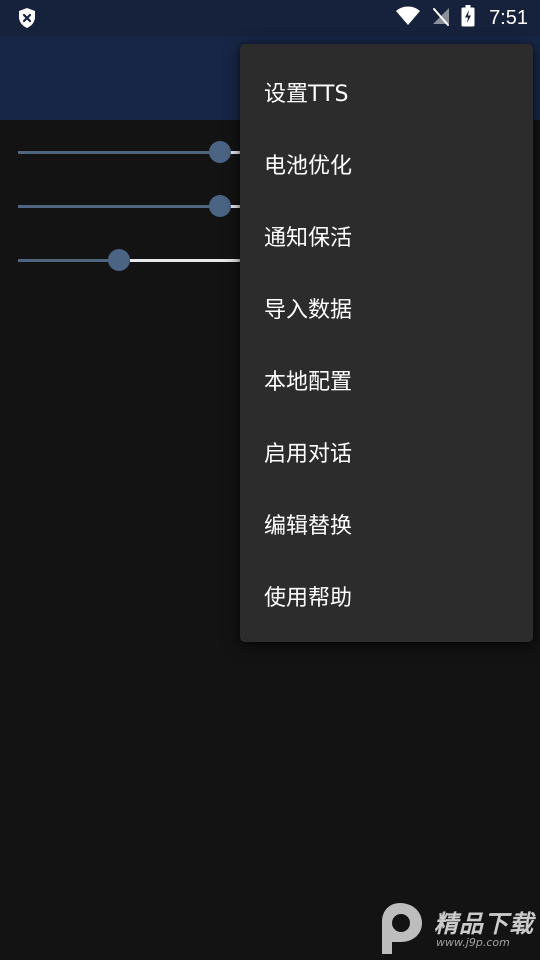 This screenshot has height=960, width=540. I want to click on menu-item-label: 导入数据, so click(308, 310).